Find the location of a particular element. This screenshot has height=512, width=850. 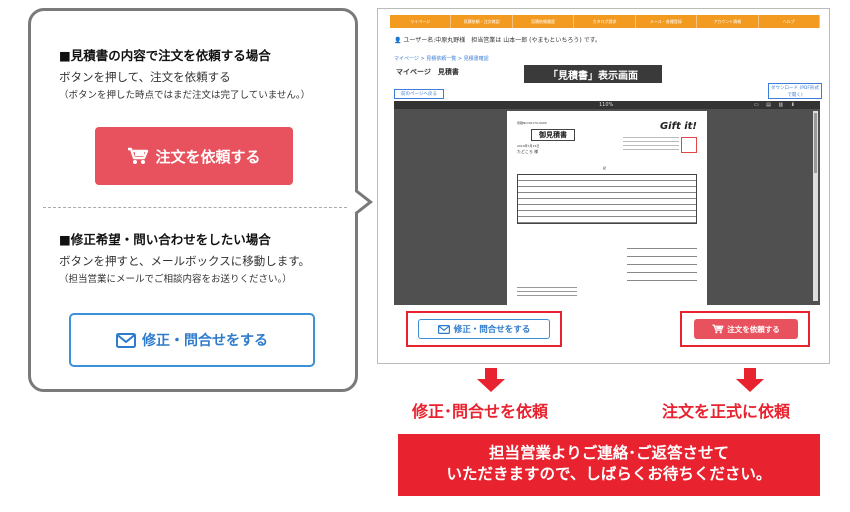

order-highlight: 注文を依頼する is located at coordinates (745, 329).